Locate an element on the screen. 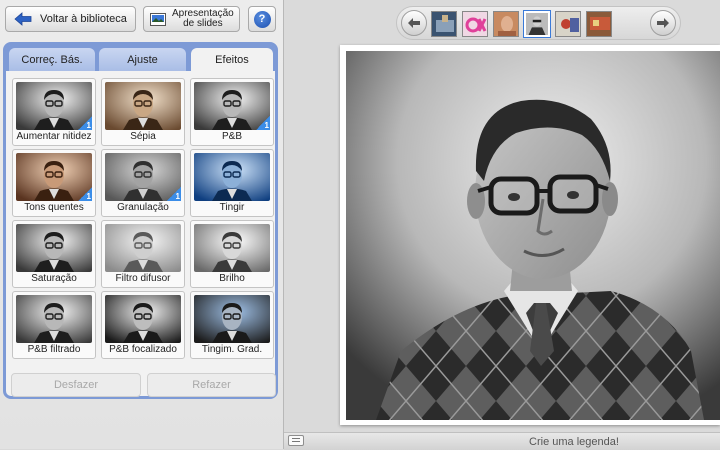 The height and width of the screenshot is (450, 720). filmstrip-thumb-4-selected is located at coordinates (537, 24).